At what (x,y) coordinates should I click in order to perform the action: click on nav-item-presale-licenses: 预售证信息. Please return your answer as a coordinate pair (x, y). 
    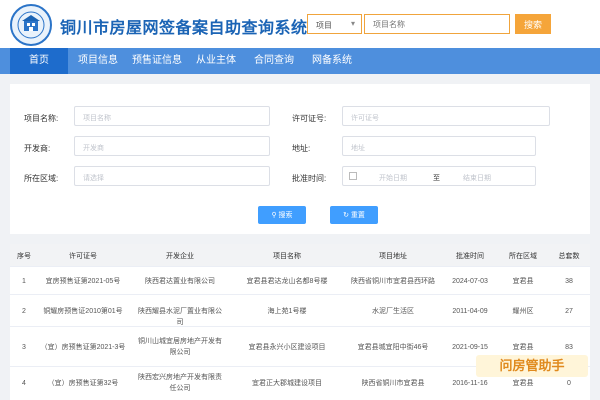
    Looking at the image, I should click on (157, 61).